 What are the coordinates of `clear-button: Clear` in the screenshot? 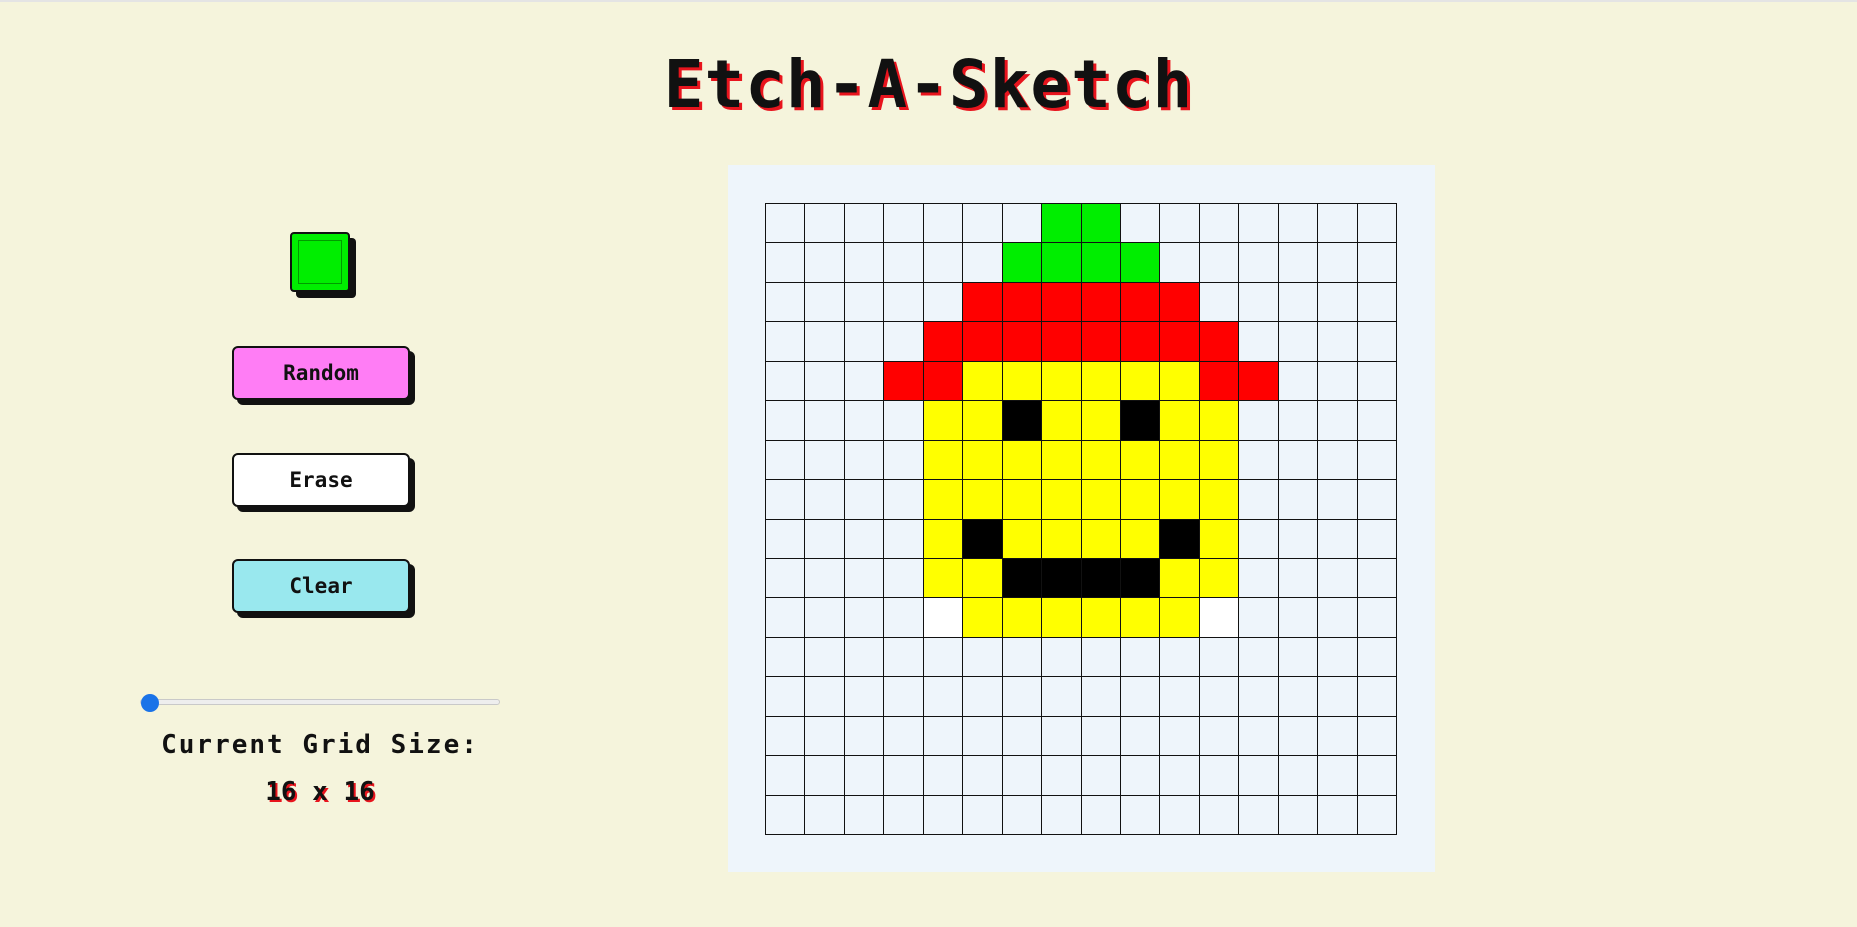 It's located at (321, 586).